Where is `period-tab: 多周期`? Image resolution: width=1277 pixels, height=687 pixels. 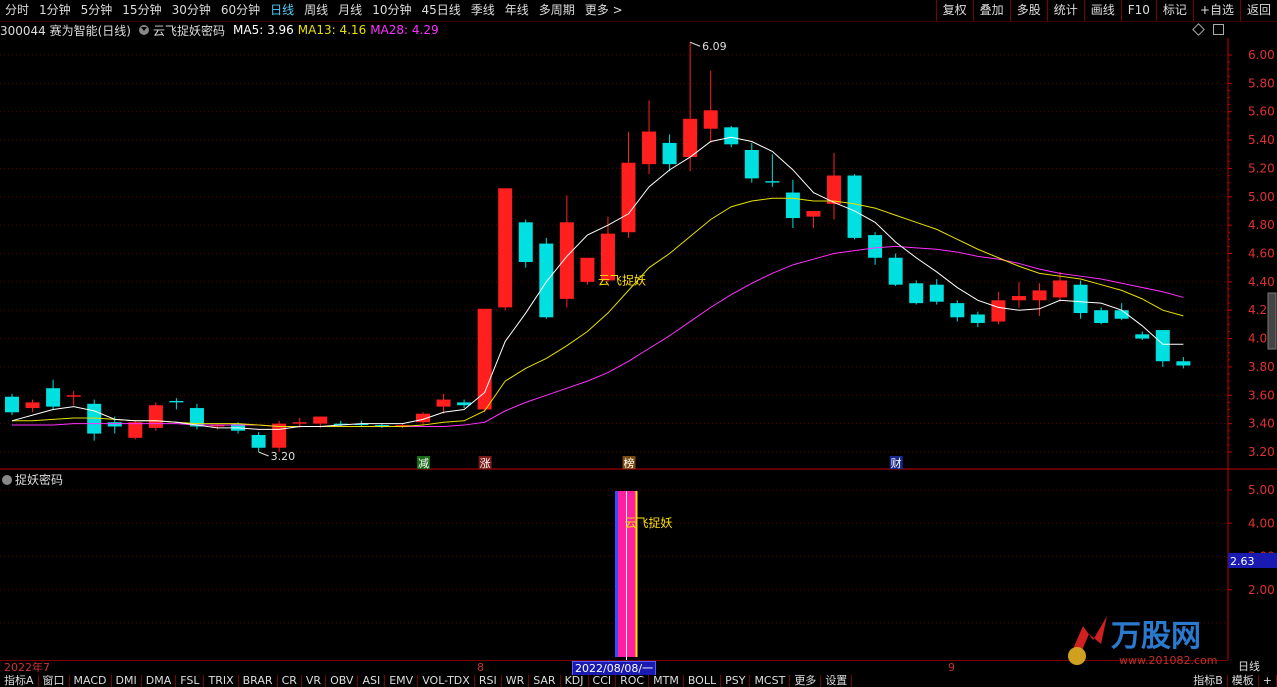
period-tab: 多周期 is located at coordinates (557, 10).